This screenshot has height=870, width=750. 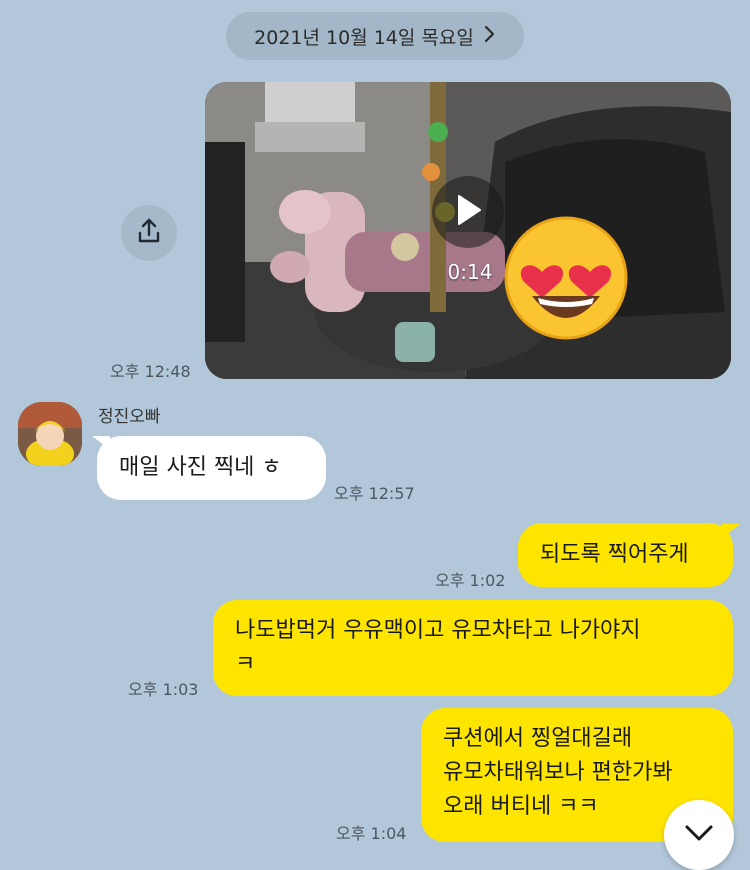 What do you see at coordinates (374, 493) in the screenshot?
I see `message-time: 오후 12:57` at bounding box center [374, 493].